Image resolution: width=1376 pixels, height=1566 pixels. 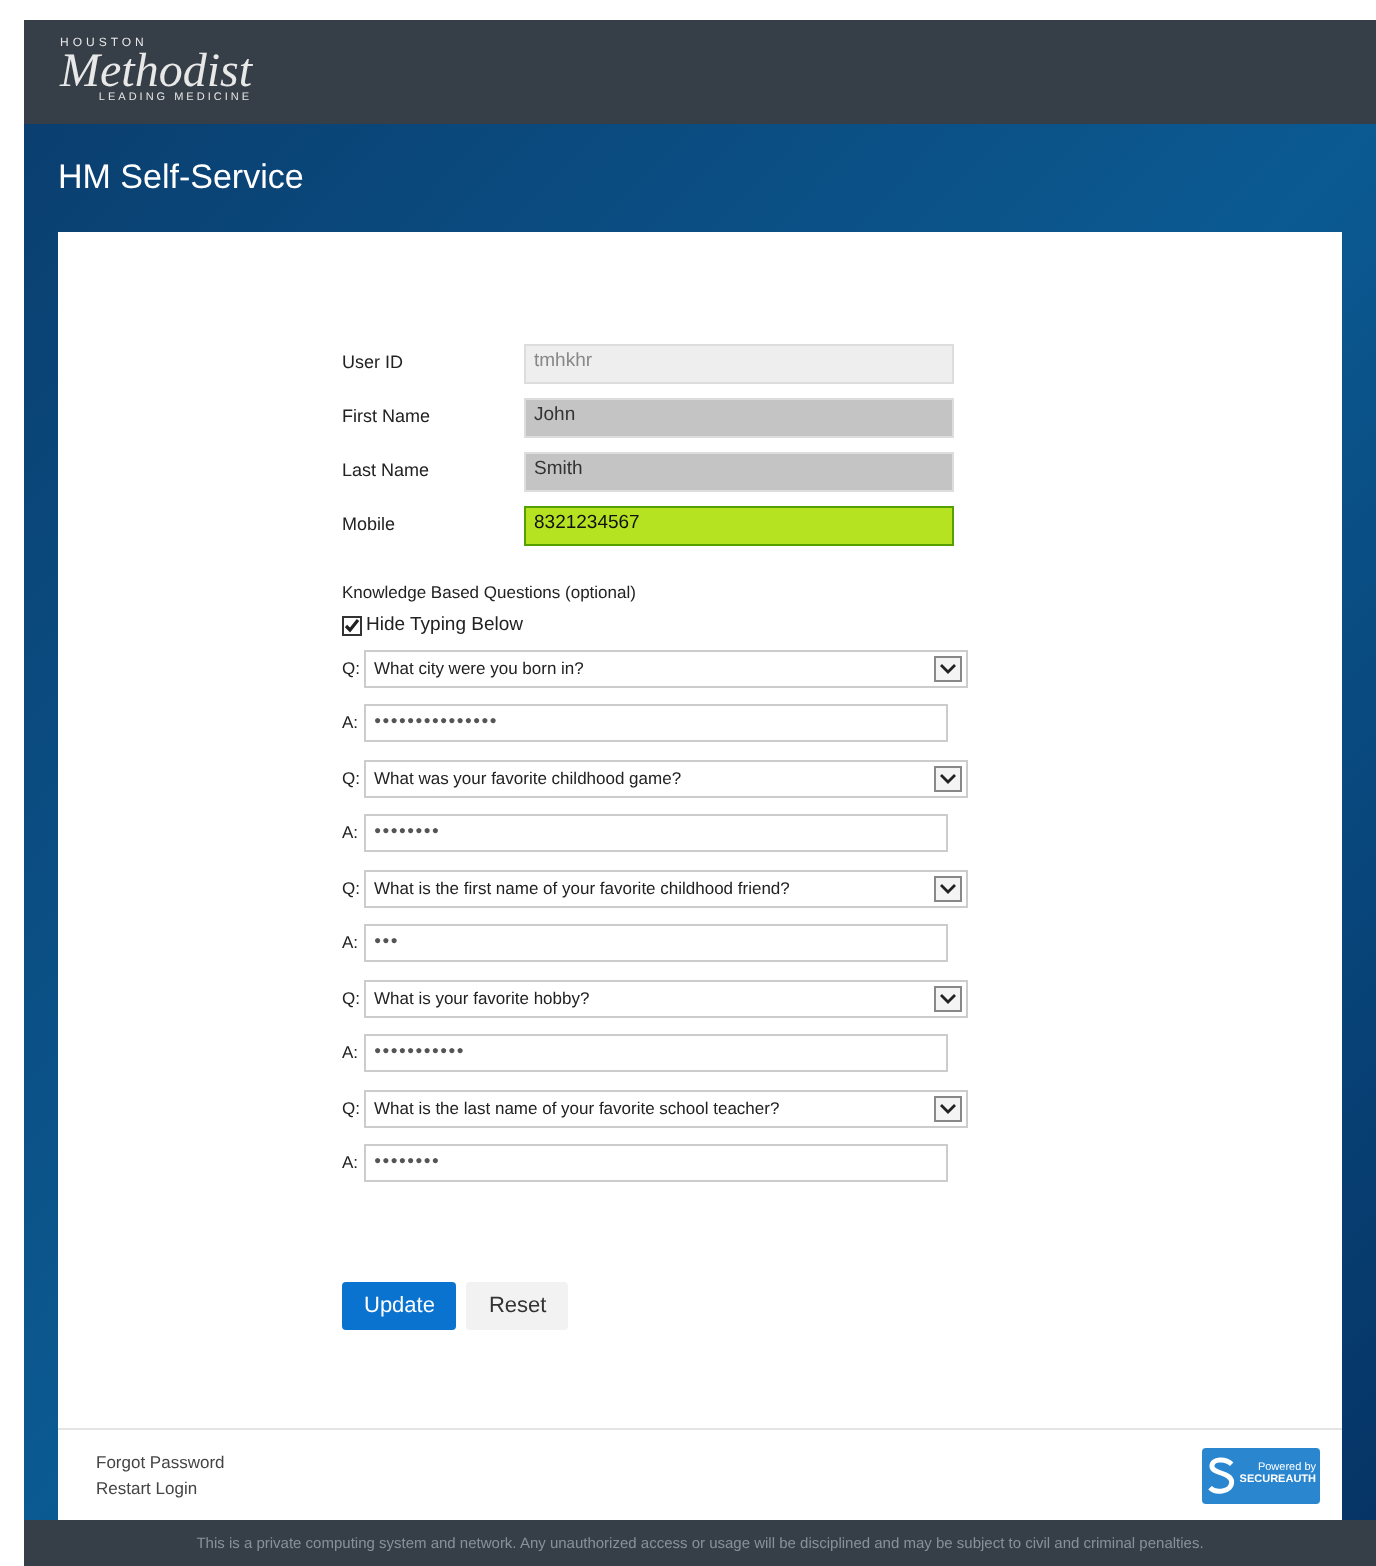 I want to click on section-heading: Knowledge Based Questions (optional), so click(x=490, y=593).